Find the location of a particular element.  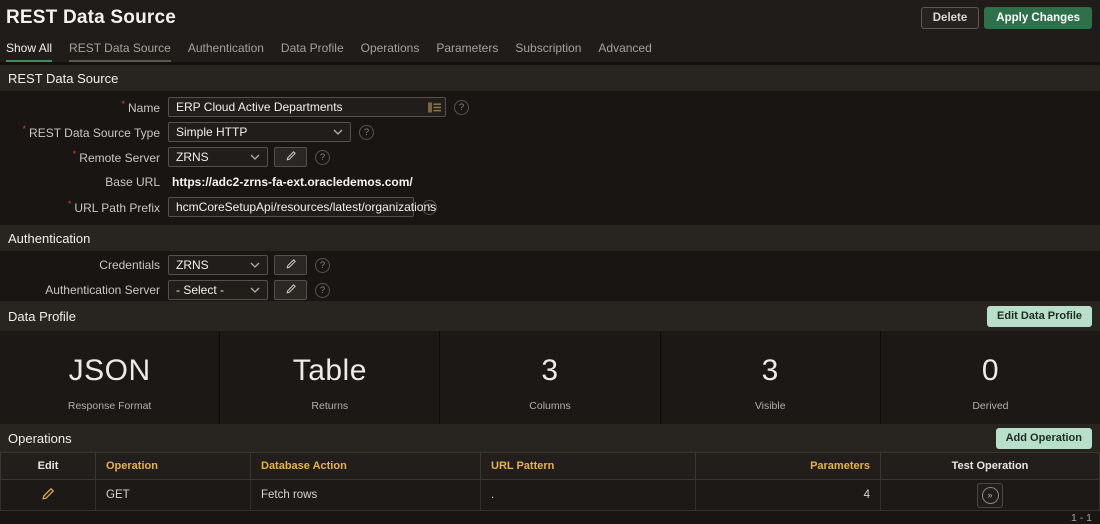

credentials-row: Credentials ZRNS ? is located at coordinates (550, 265).